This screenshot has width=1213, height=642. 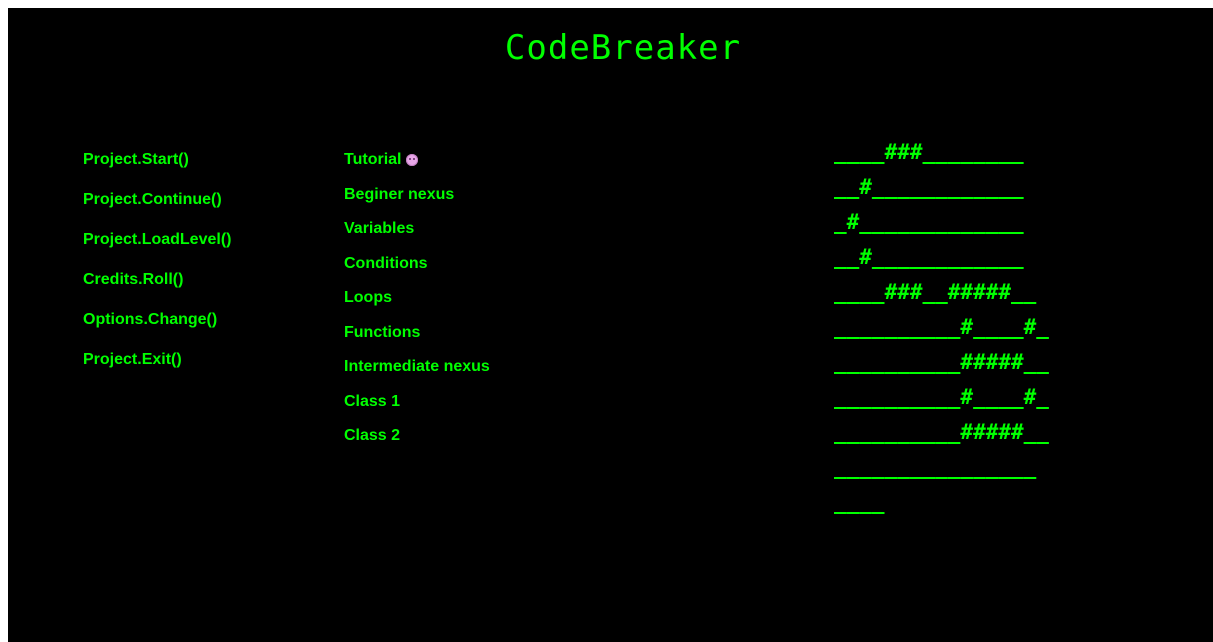 I want to click on level-item-label: Class 2, so click(x=372, y=435).